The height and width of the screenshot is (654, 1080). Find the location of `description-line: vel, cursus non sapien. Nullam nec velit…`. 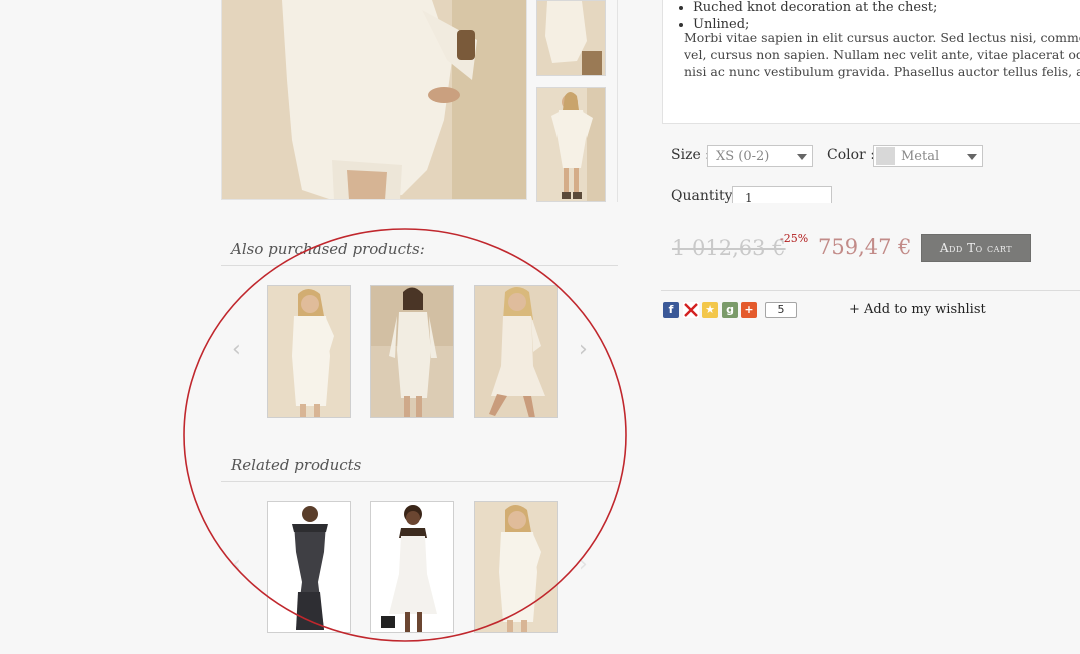

description-line: vel, cursus non sapien. Nullam nec velit… is located at coordinates (882, 54).